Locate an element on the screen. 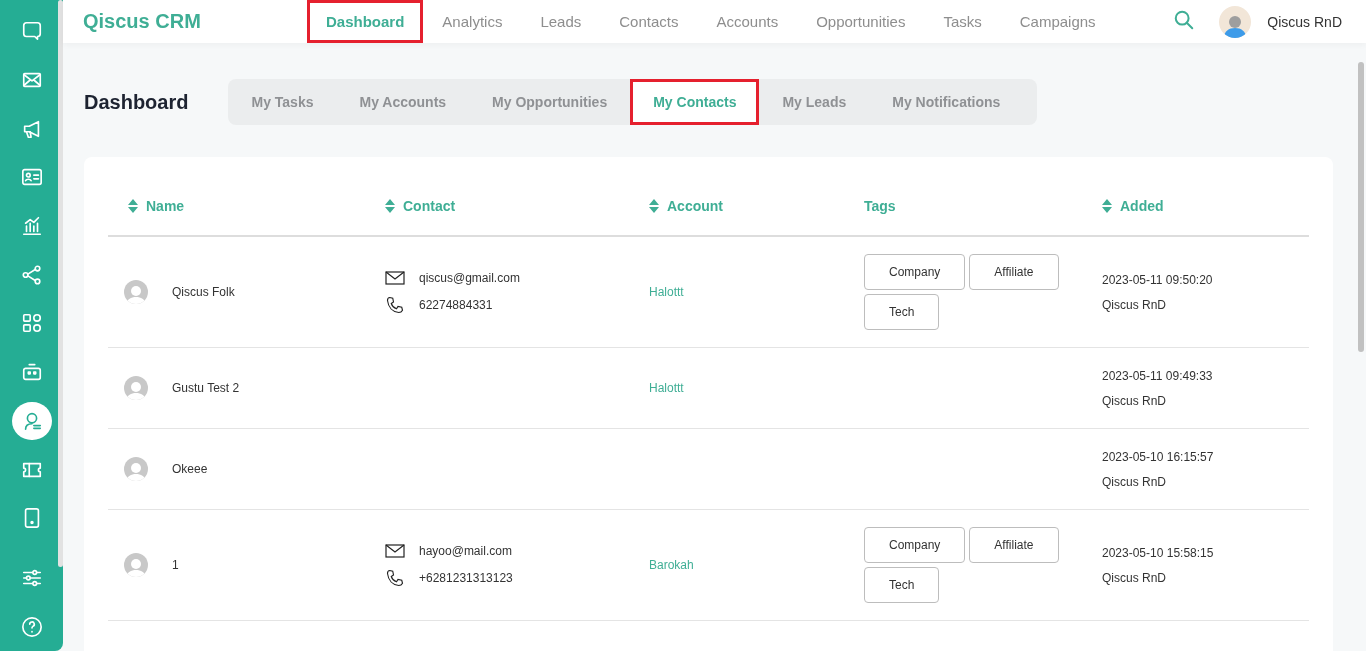  added-date: 2023-05-10 16:15:57 is located at coordinates (1158, 456).